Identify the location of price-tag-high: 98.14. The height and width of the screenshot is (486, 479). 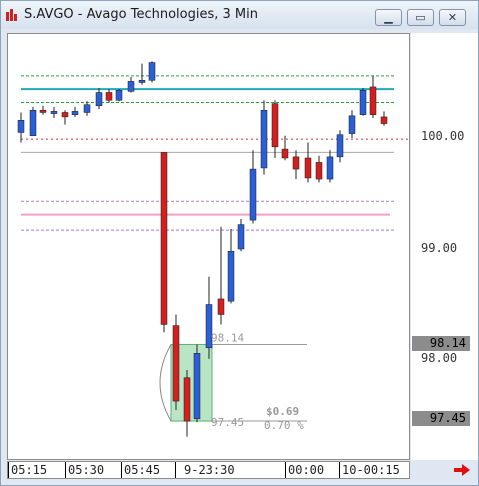
(441, 343).